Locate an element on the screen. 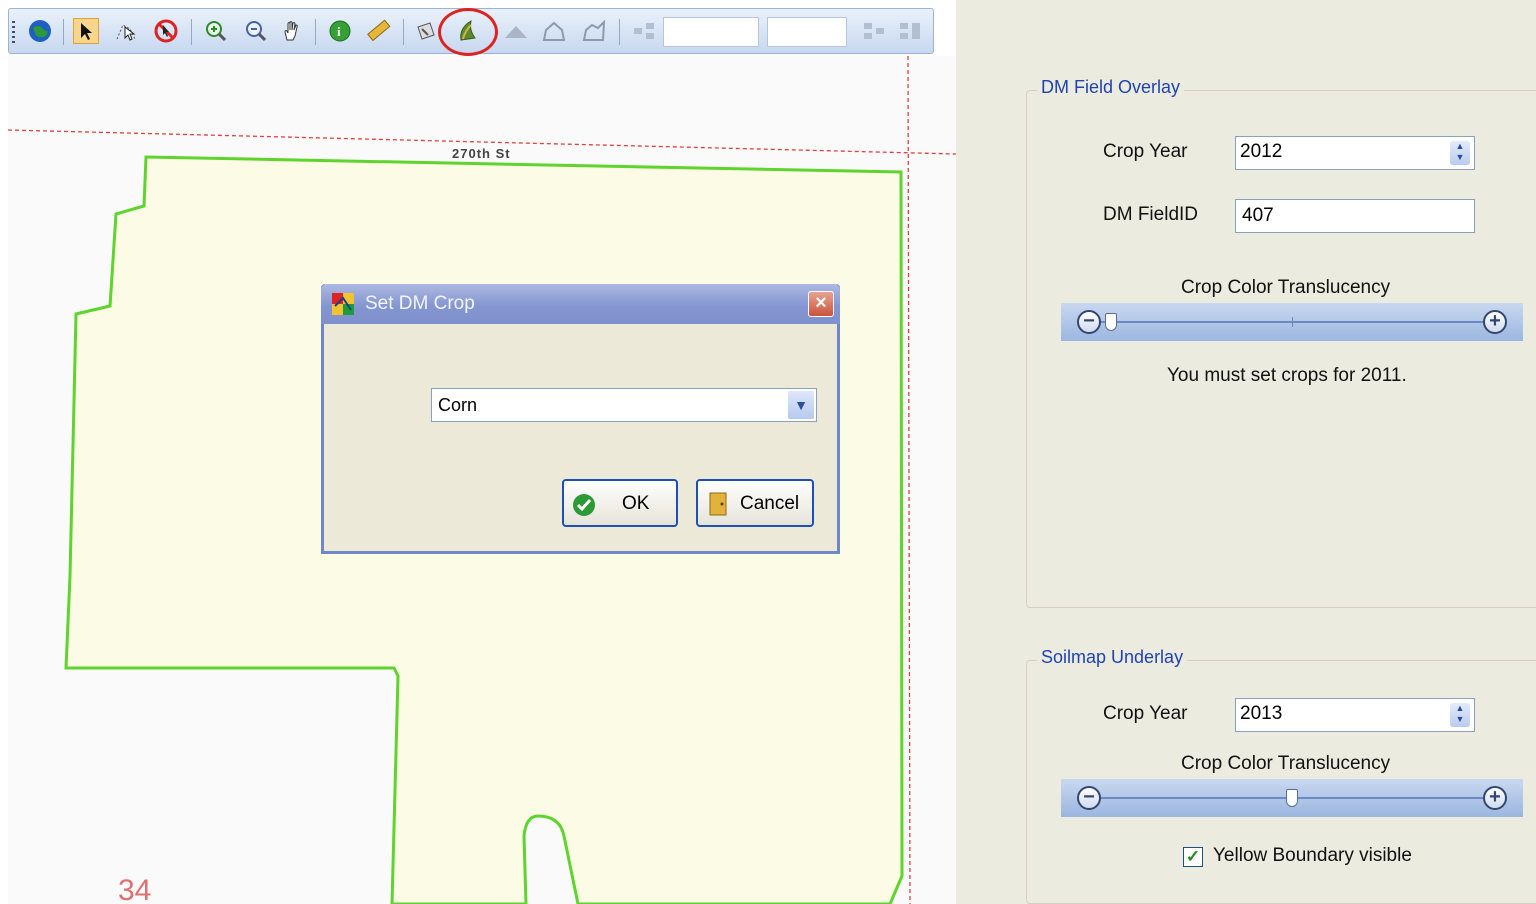 This screenshot has height=904, width=1536. group-title-dm-overlay: DM Field Overlay is located at coordinates (1111, 87).